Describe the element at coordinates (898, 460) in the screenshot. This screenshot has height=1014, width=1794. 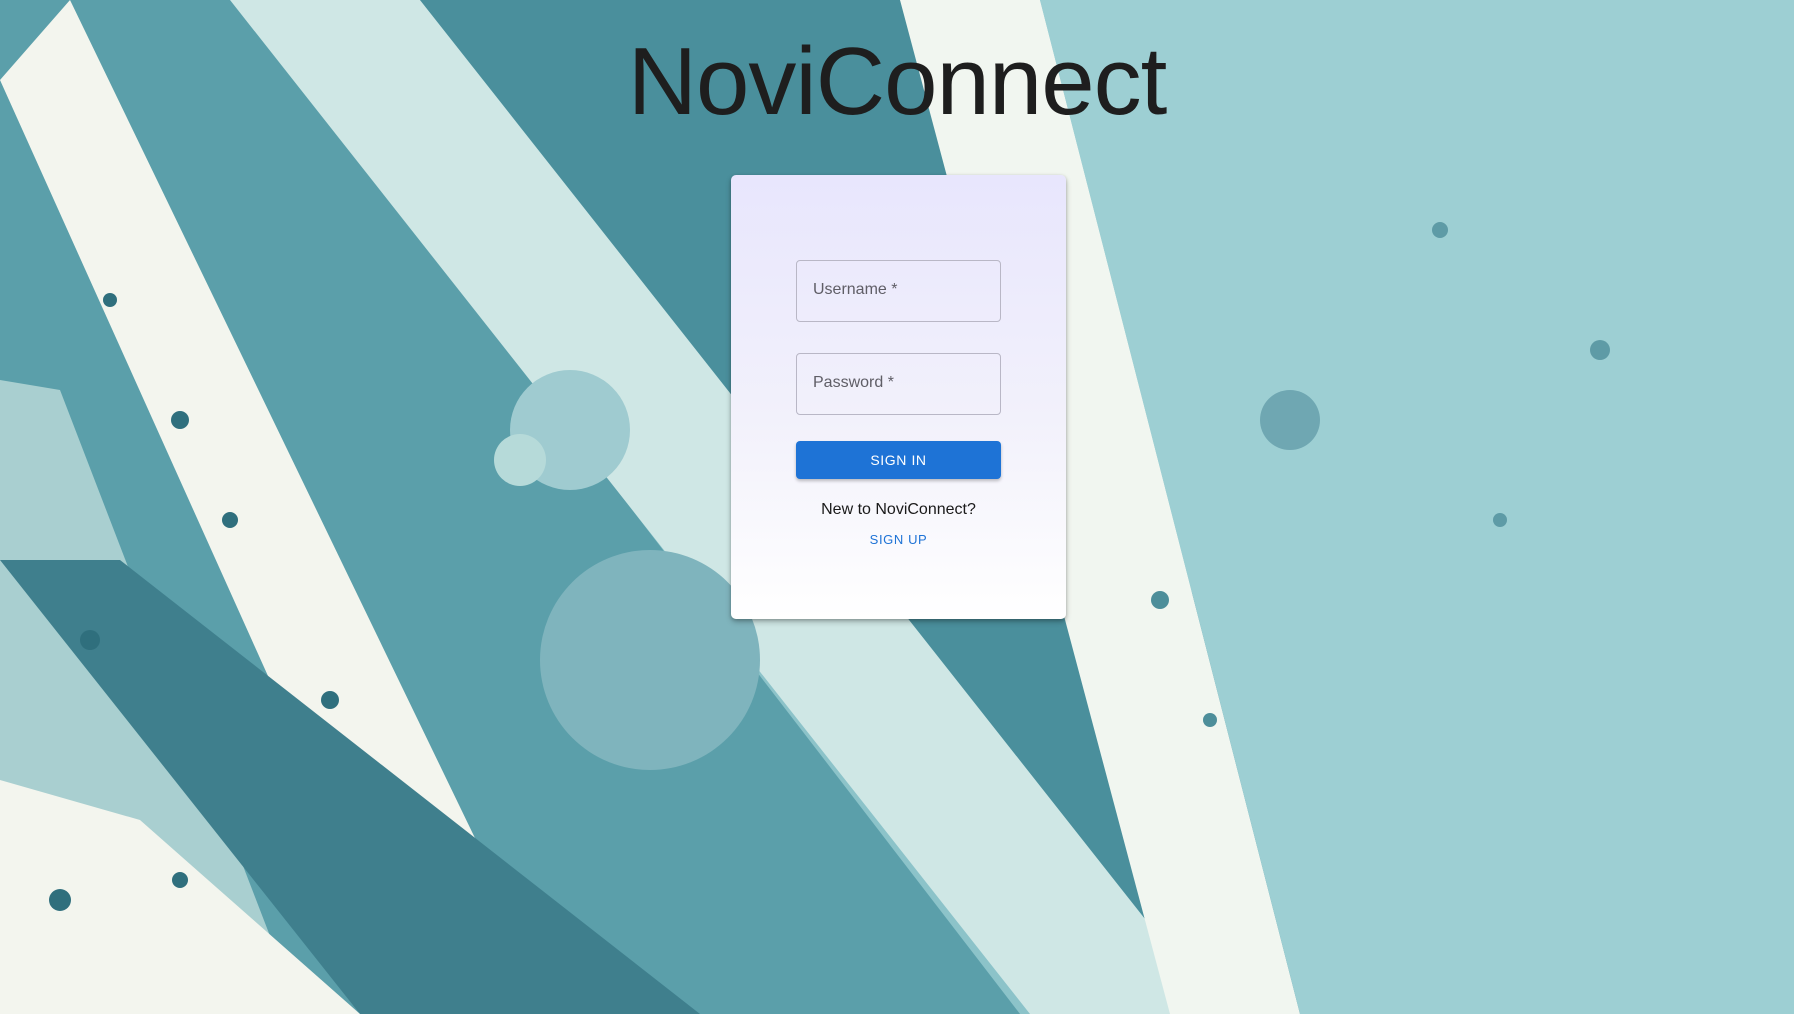
I see `sign-in-button: SIGN IN` at that location.